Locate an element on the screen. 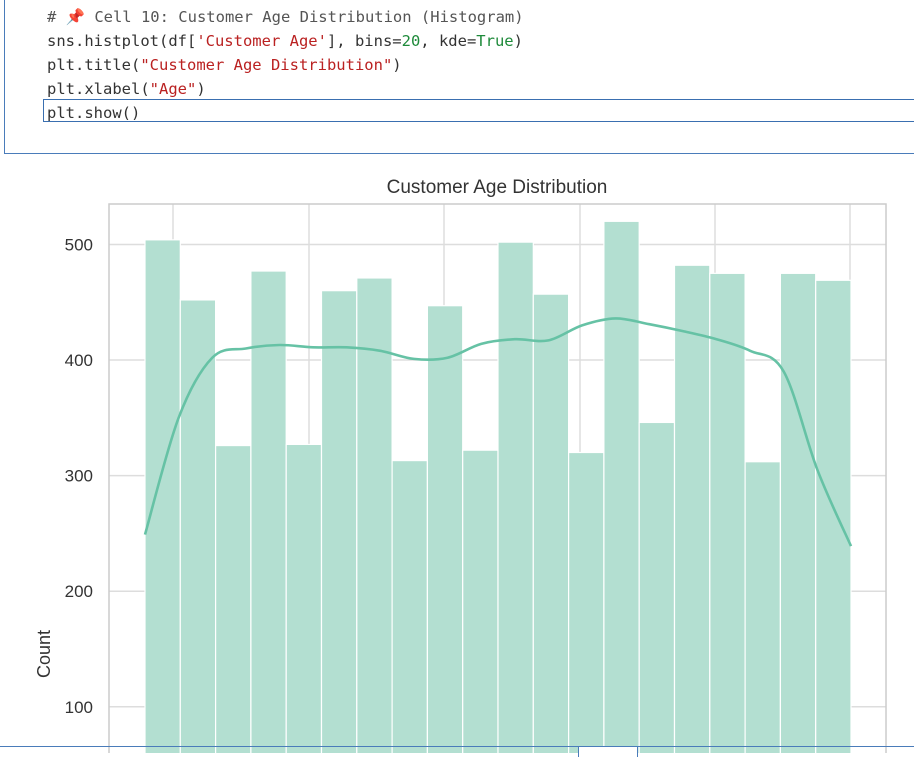 Image resolution: width=914 pixels, height=757 pixels. y-tick-label: 100 is located at coordinates (79, 707).